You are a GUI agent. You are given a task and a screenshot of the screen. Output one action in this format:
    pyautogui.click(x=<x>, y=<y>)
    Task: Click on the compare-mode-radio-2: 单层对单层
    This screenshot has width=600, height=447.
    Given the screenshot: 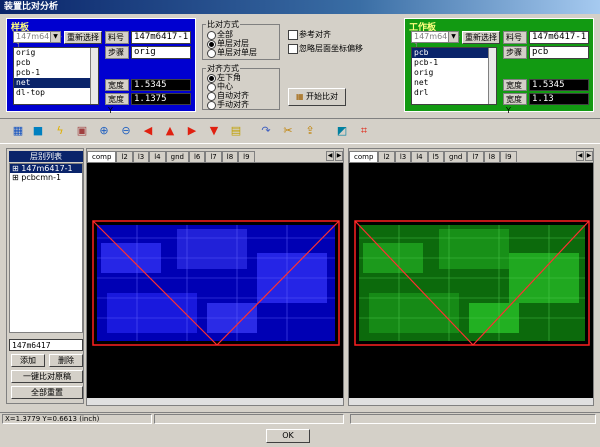 What is the action you would take?
    pyautogui.click(x=232, y=53)
    